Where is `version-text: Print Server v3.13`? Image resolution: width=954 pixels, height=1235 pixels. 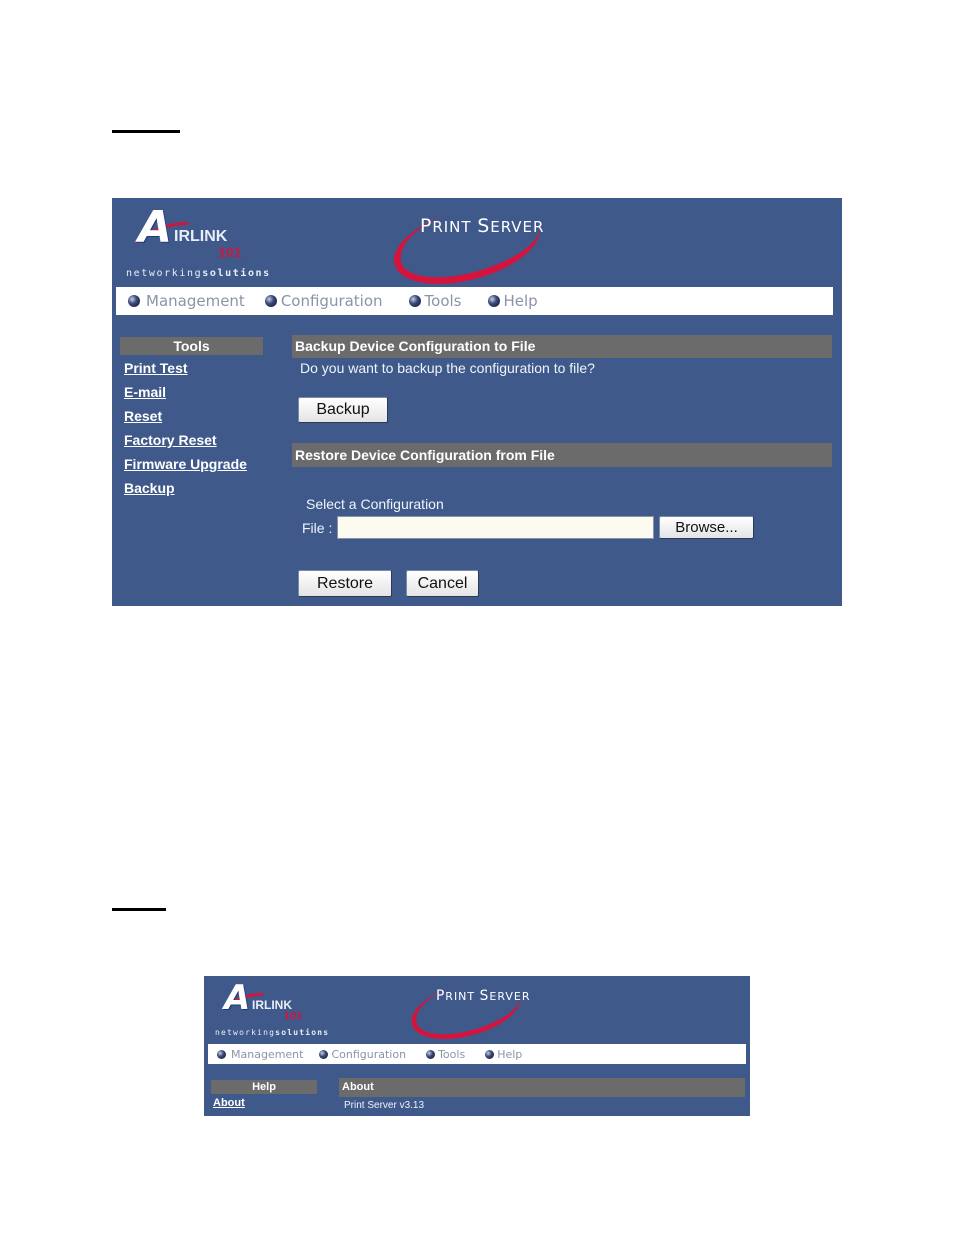
version-text: Print Server v3.13 is located at coordinates (384, 1105).